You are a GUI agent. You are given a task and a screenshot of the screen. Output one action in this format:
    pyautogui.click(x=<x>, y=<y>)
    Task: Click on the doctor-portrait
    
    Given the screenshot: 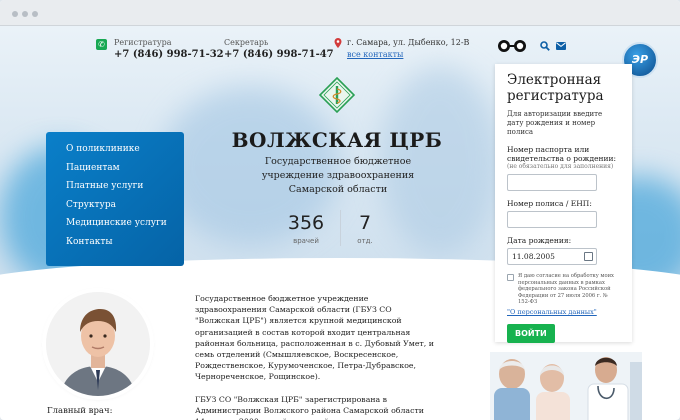 What is the action you would take?
    pyautogui.click(x=98, y=344)
    